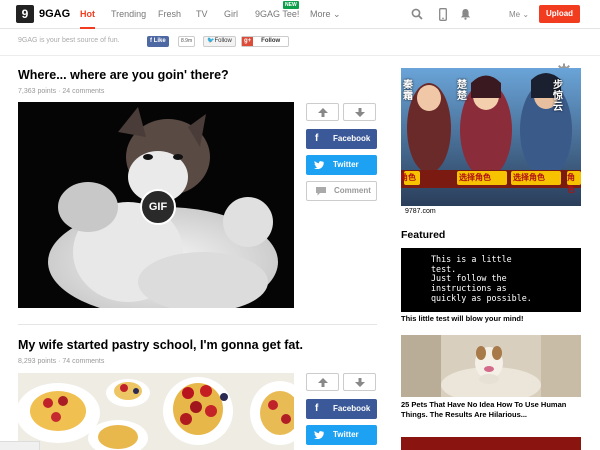 This screenshot has height=450, width=600. Describe the element at coordinates (128, 14) in the screenshot. I see `nav-trending: Trending` at that location.